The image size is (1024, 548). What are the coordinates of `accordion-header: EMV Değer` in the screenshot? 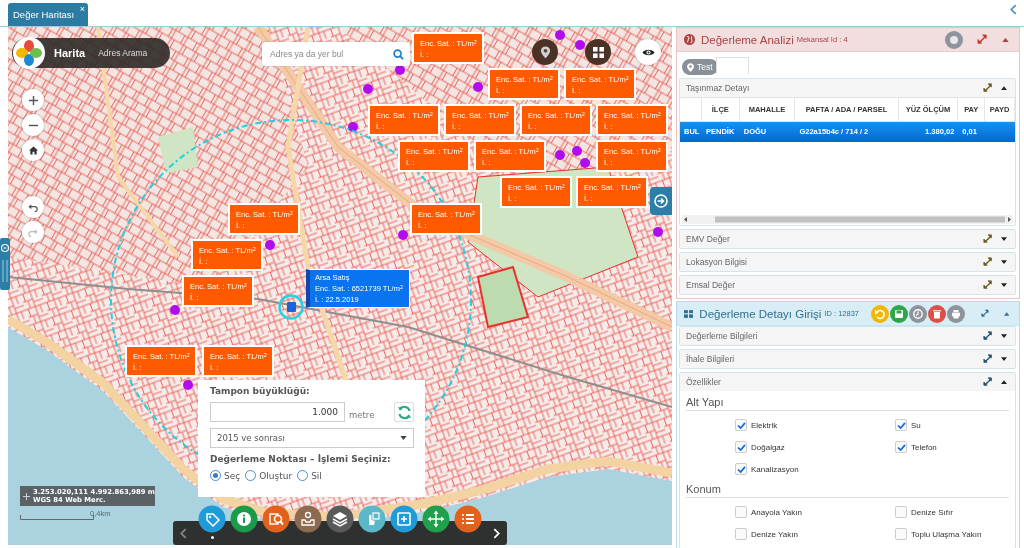 It's located at (847, 239).